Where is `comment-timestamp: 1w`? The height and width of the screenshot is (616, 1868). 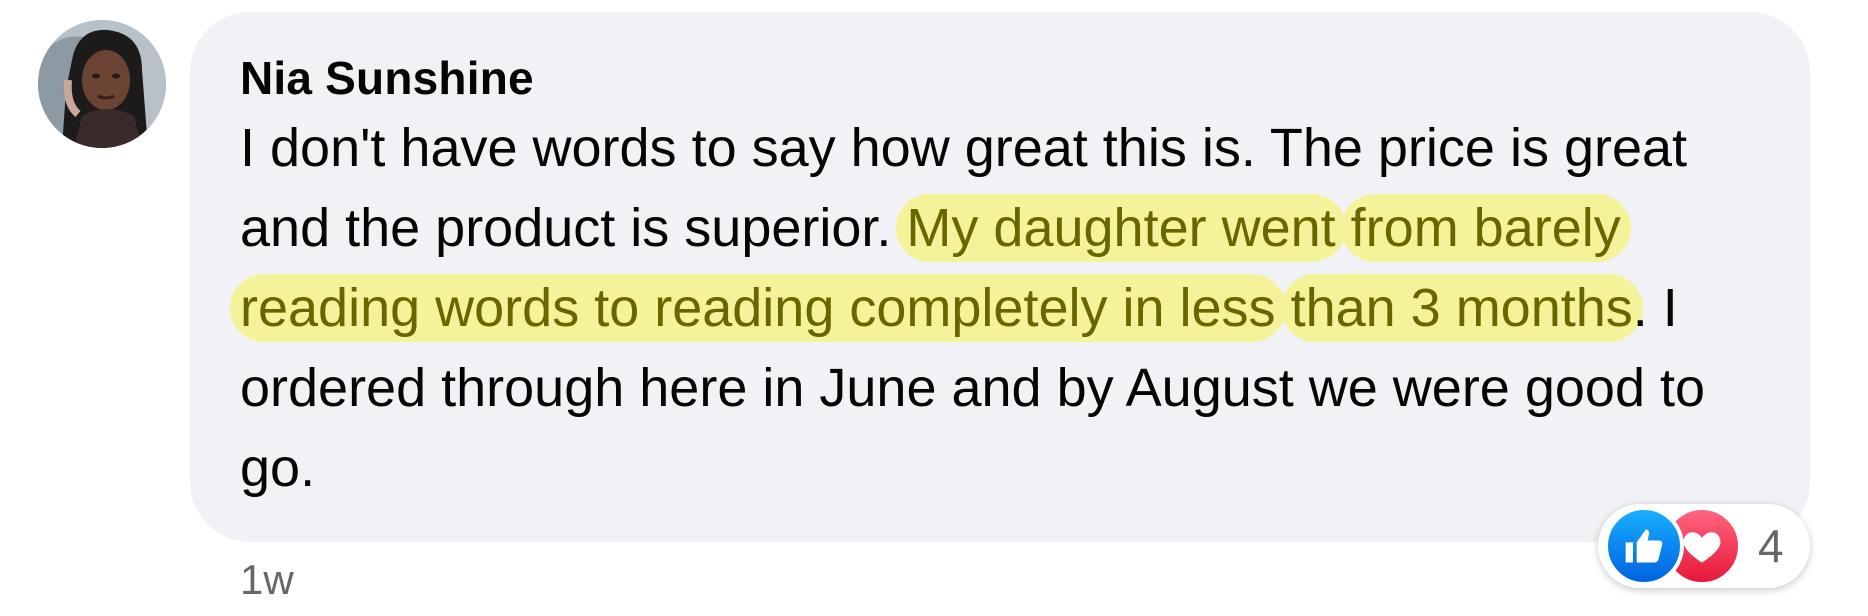 comment-timestamp: 1w is located at coordinates (267, 580).